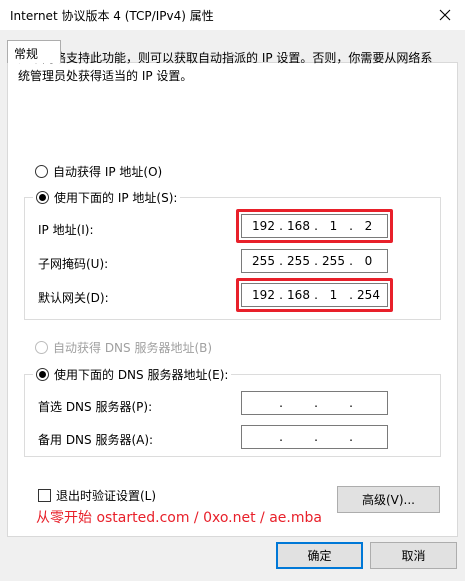 The width and height of the screenshot is (465, 581). Describe the element at coordinates (41, 347) in the screenshot. I see `dns-auto-radio` at that location.